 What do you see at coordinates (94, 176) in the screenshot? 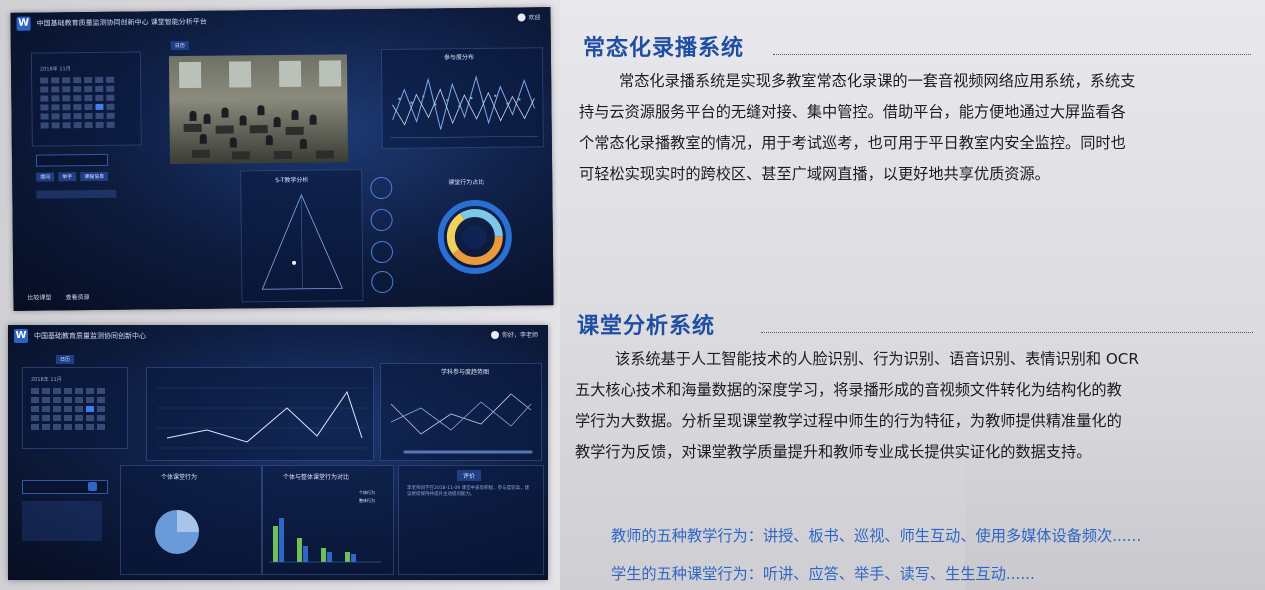
I see `course-info-button: 课程信息` at bounding box center [94, 176].